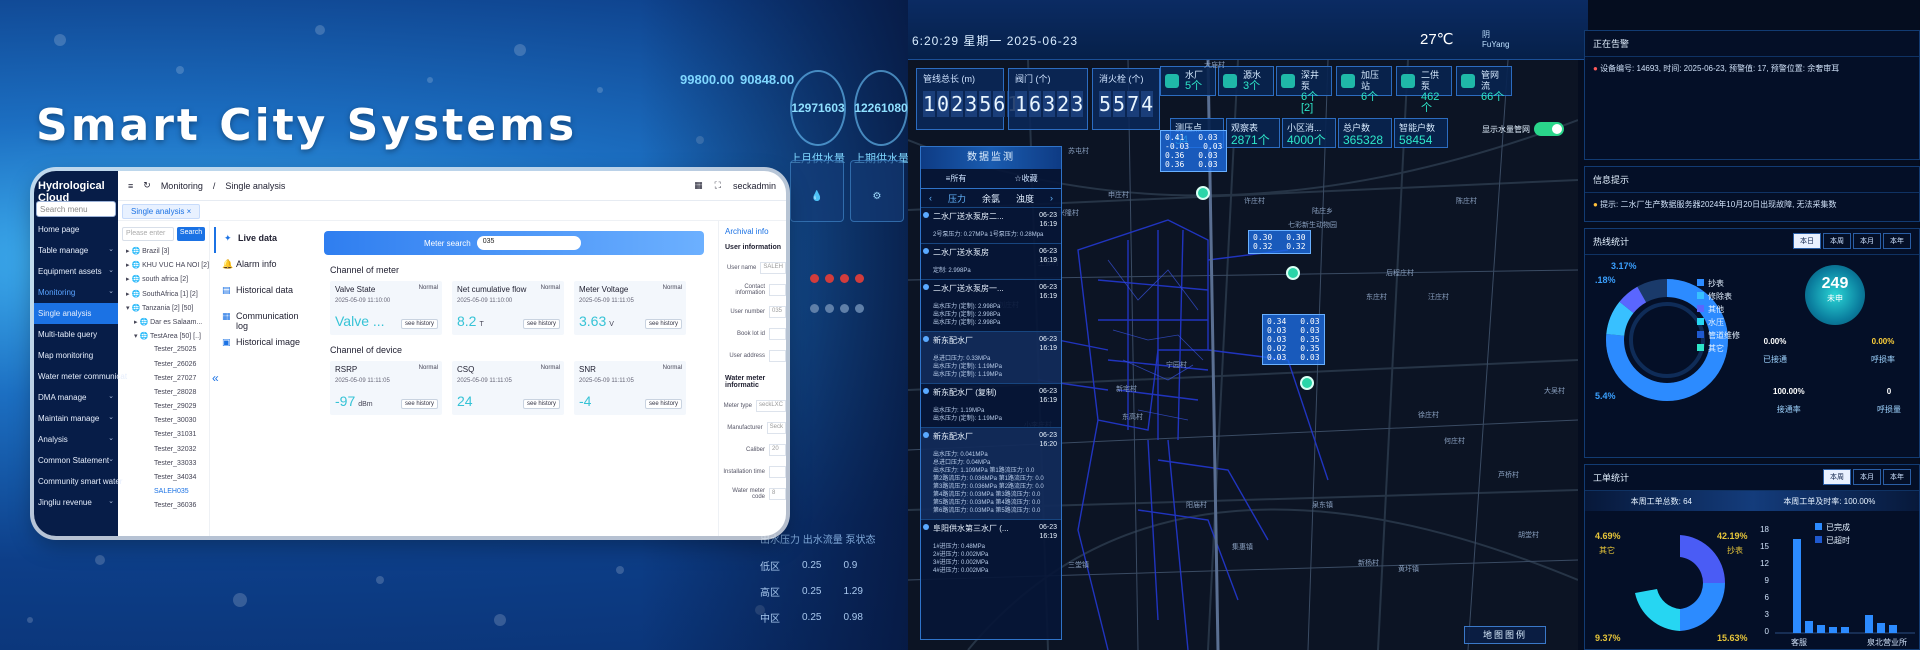  What do you see at coordinates (1421, 133) in the screenshot?
I see `metric-stat: 智能户数 58454` at bounding box center [1421, 133].